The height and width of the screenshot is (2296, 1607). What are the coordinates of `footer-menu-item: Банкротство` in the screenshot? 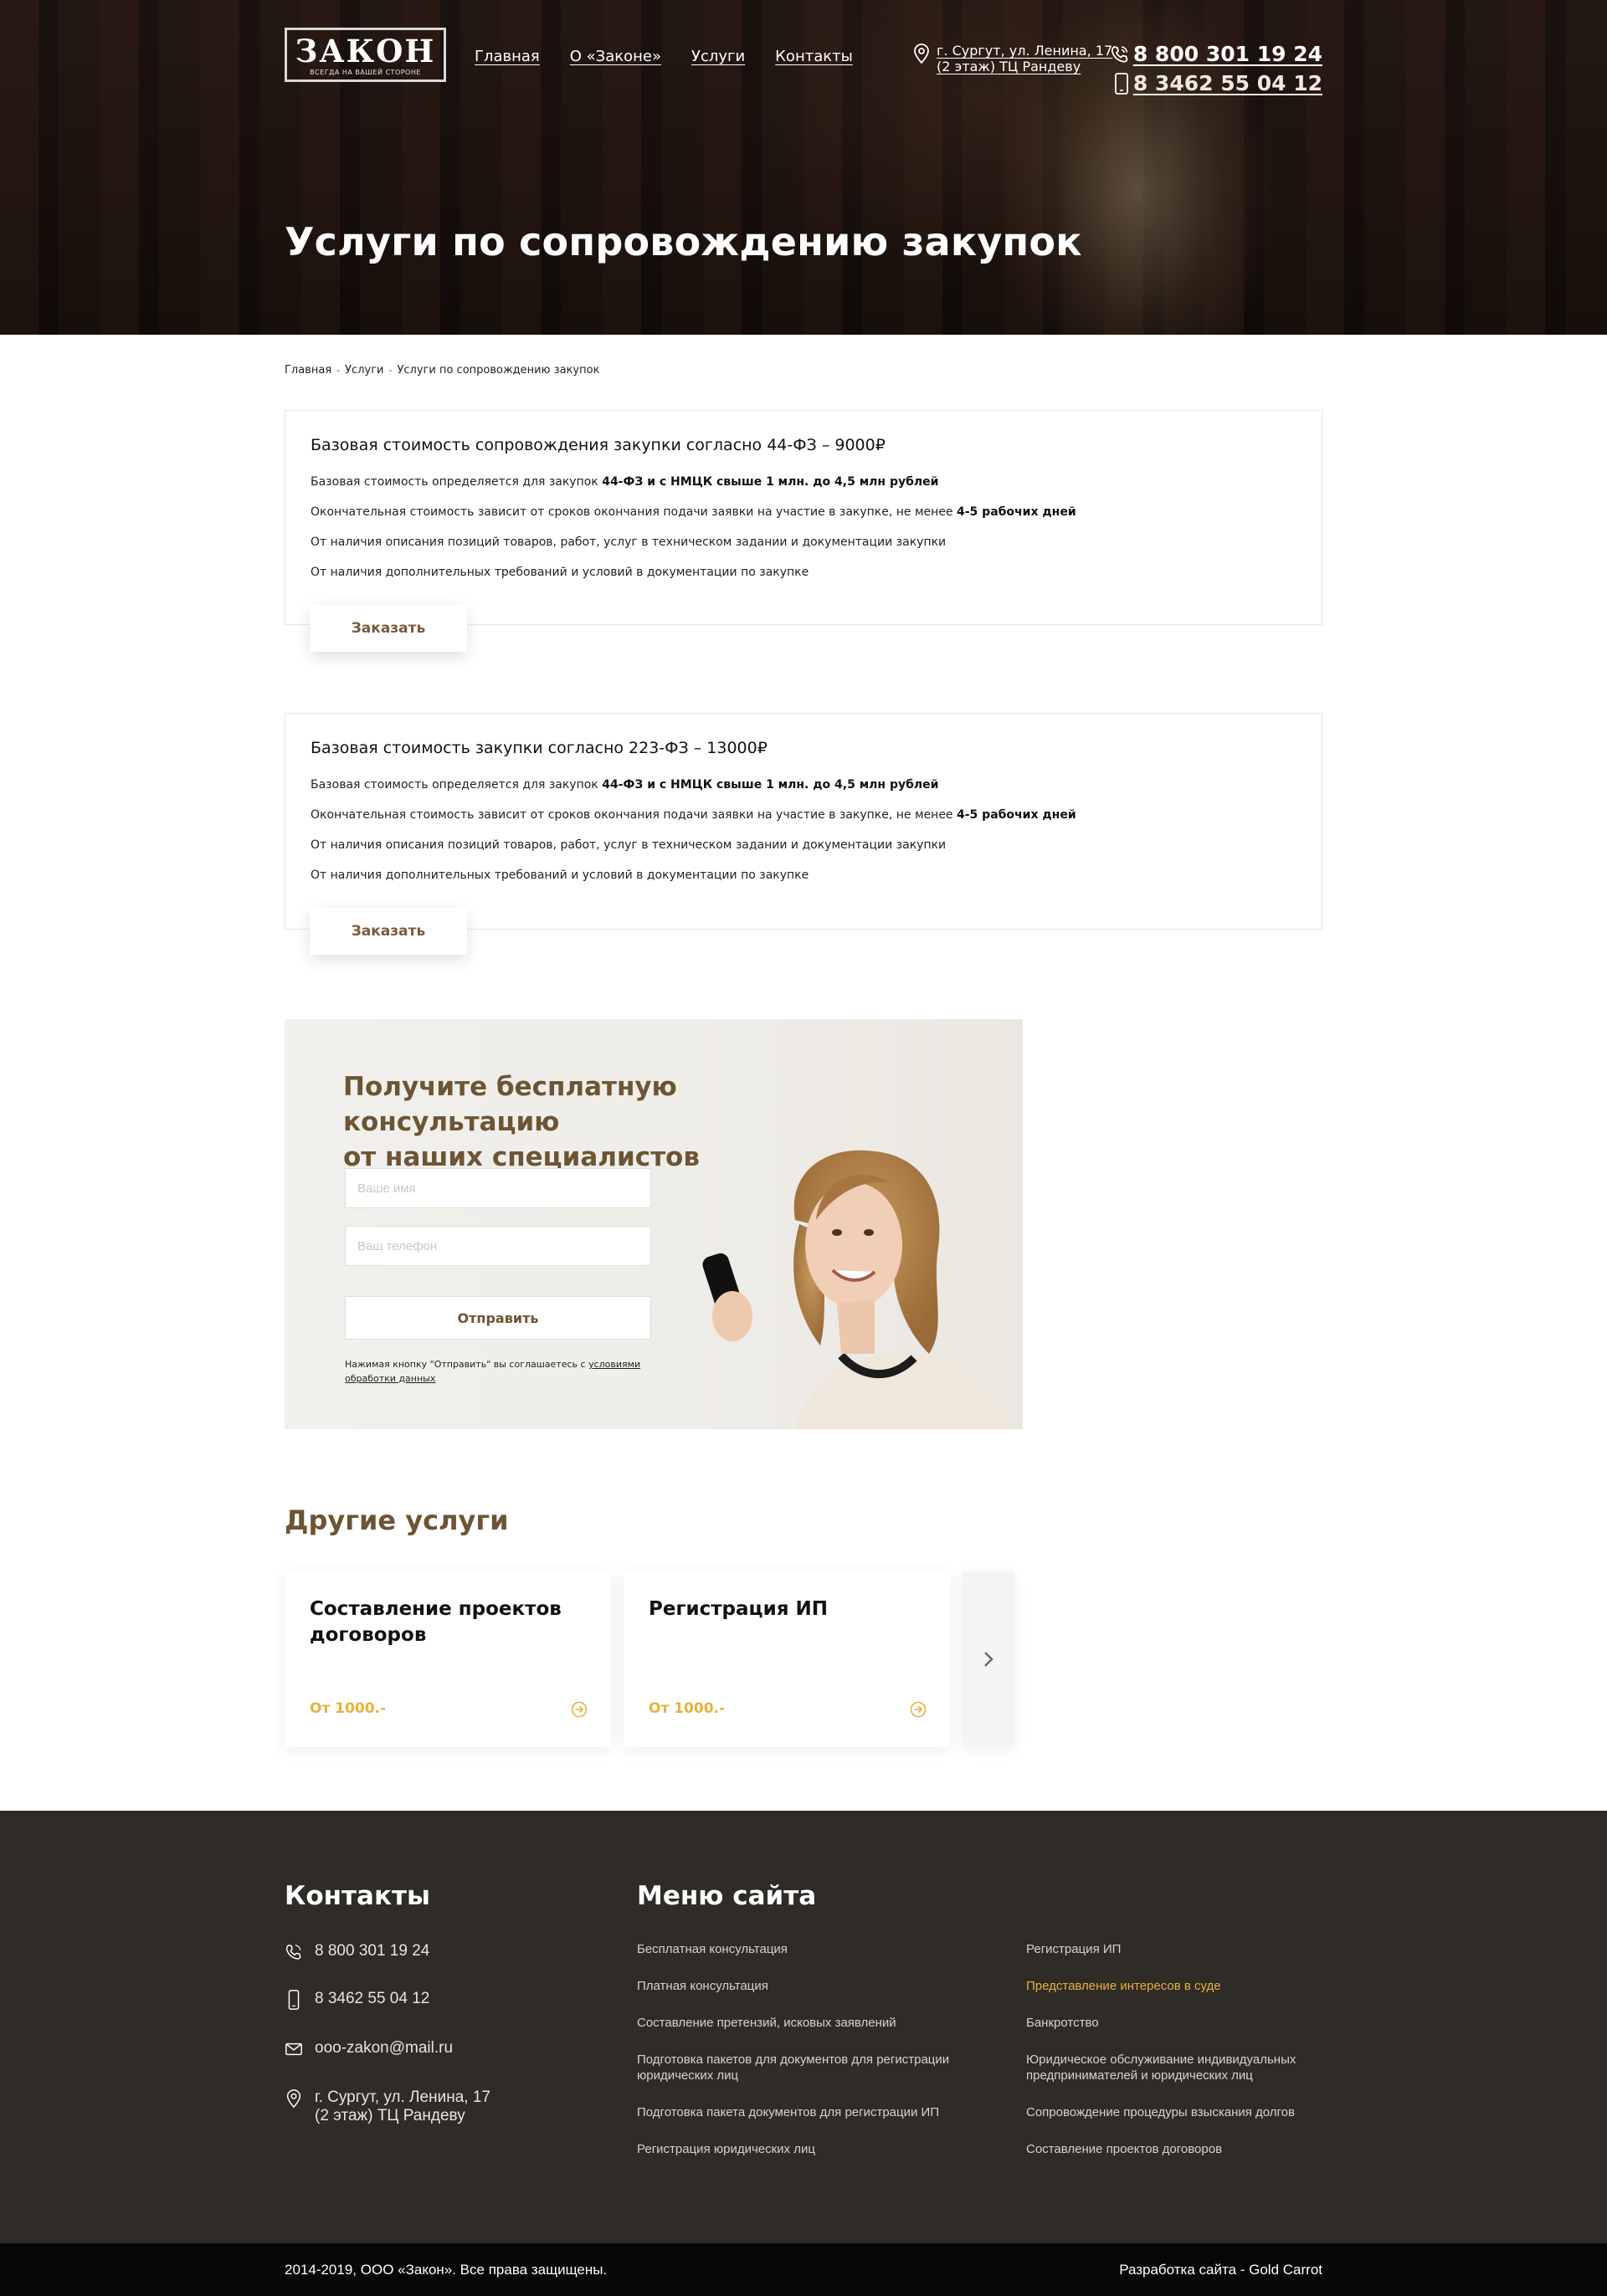 It's located at (1176, 2023).